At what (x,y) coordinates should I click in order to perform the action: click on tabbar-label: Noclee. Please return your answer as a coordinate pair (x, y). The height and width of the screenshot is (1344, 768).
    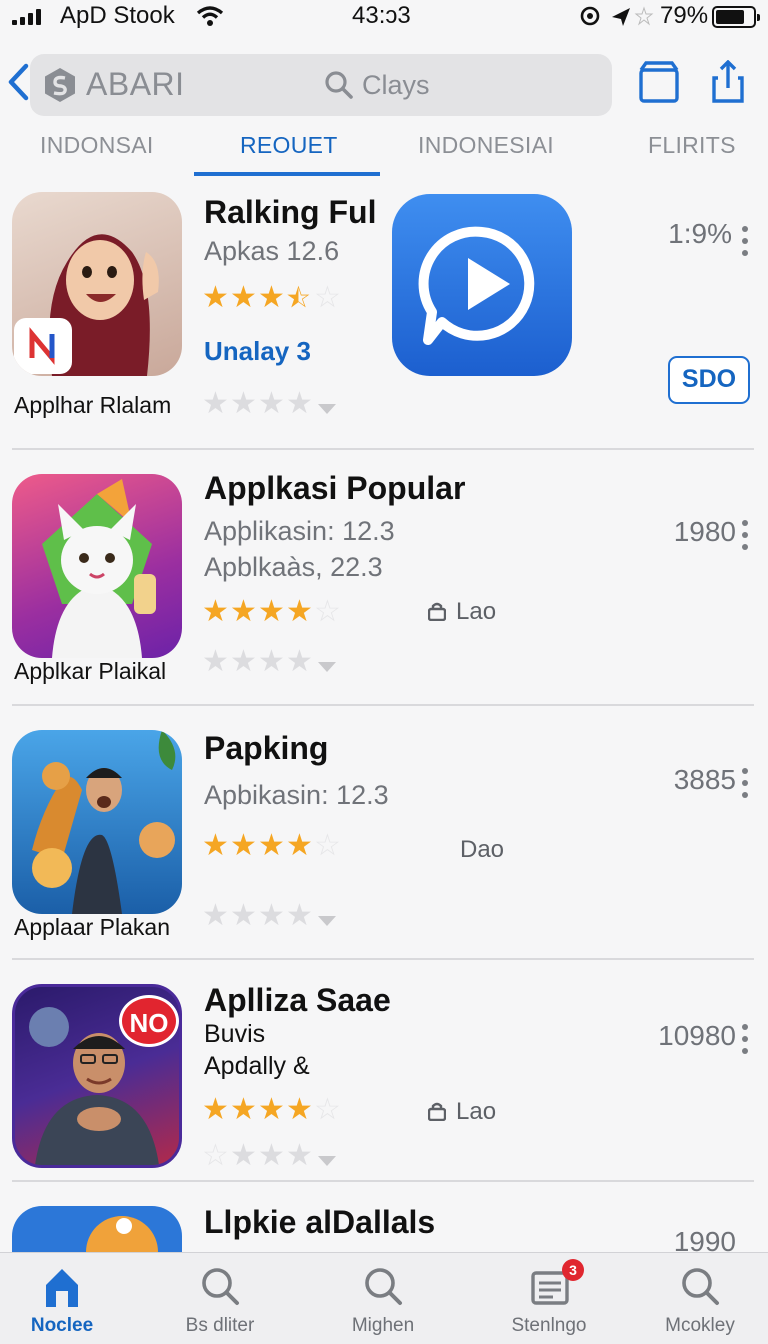
    Looking at the image, I should click on (62, 1325).